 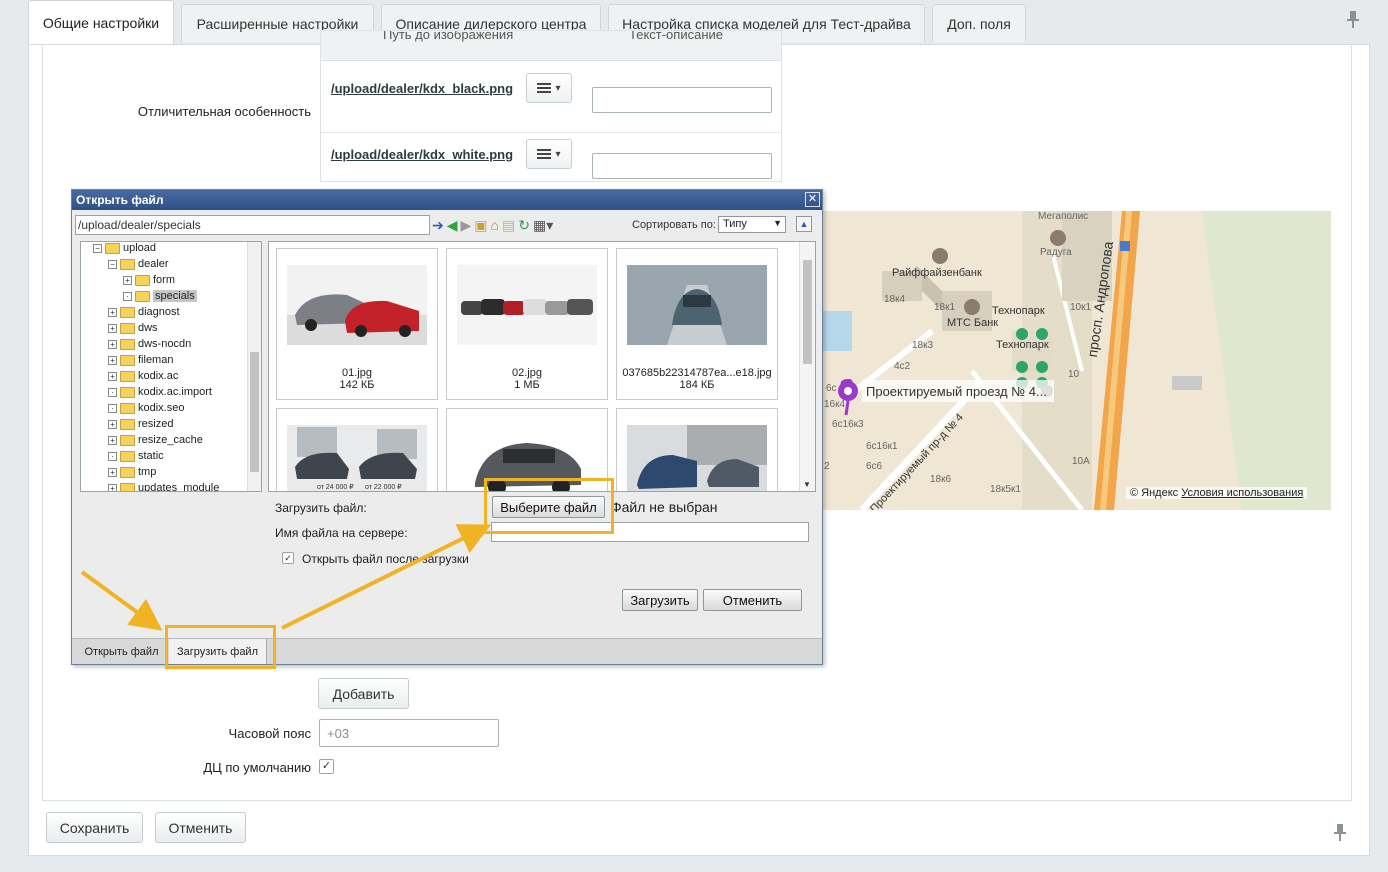 What do you see at coordinates (148, 328) in the screenshot?
I see `tree-item-label: dws` at bounding box center [148, 328].